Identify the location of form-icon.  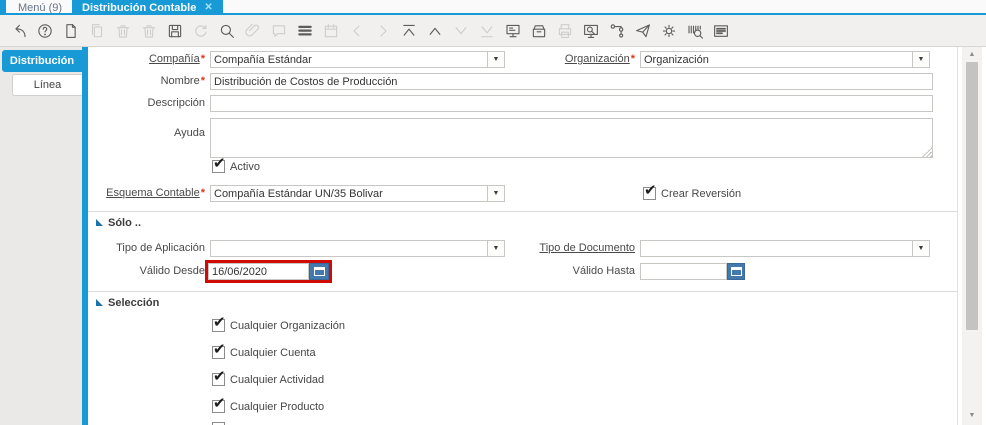
(512, 31).